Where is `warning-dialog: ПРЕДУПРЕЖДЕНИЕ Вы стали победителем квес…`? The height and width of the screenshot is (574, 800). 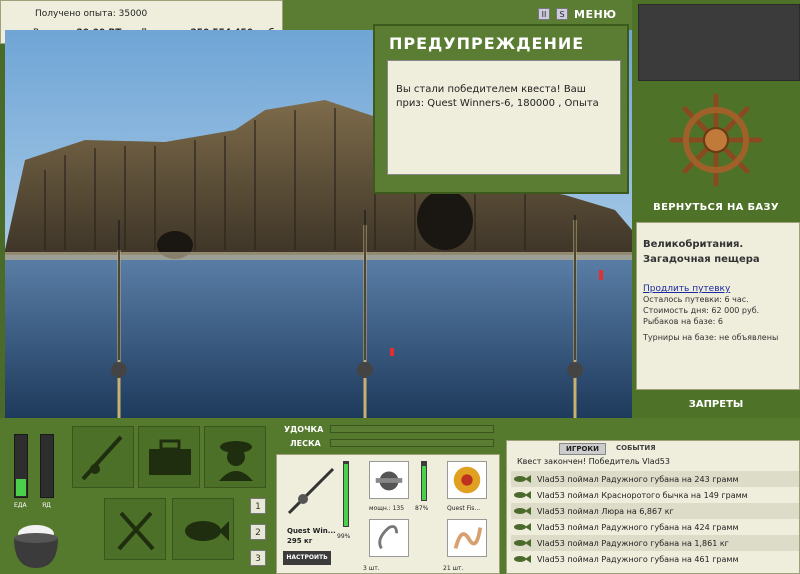
warning-dialog: ПРЕДУПРЕЖДЕНИЕ Вы стали победителем квес… is located at coordinates (501, 109).